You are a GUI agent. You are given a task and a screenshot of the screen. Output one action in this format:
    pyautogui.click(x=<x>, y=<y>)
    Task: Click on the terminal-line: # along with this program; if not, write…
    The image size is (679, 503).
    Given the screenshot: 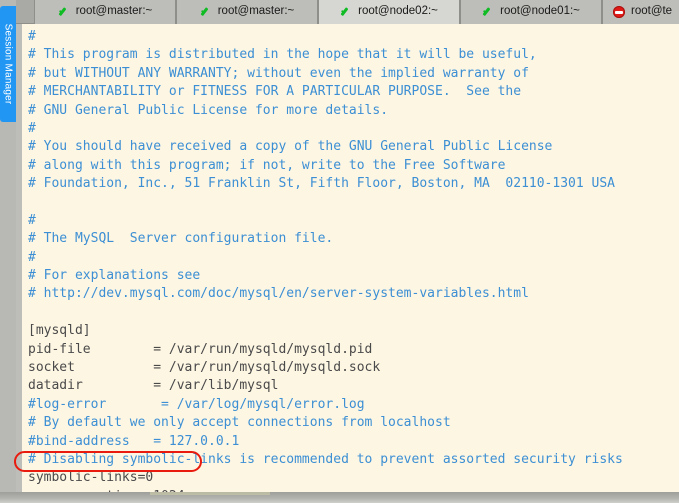 What is the action you would take?
    pyautogui.click(x=267, y=165)
    